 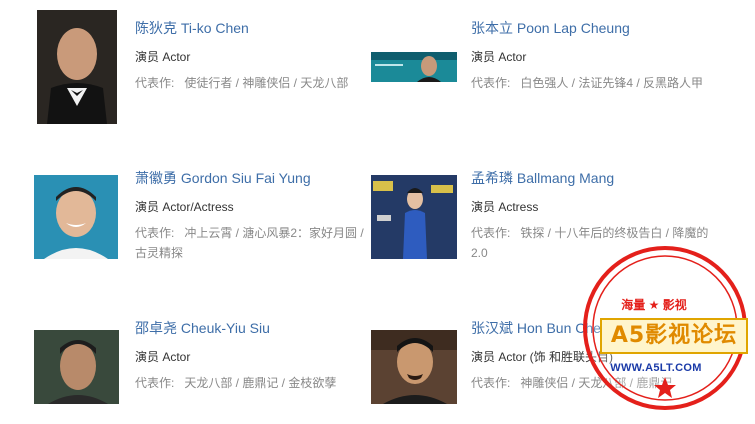 What do you see at coordinates (255, 243) in the screenshot?
I see `actor-works: 代表作: 冲上云霄 / 溏心风暴2：家好月圆 / 古灵精探` at bounding box center [255, 243].